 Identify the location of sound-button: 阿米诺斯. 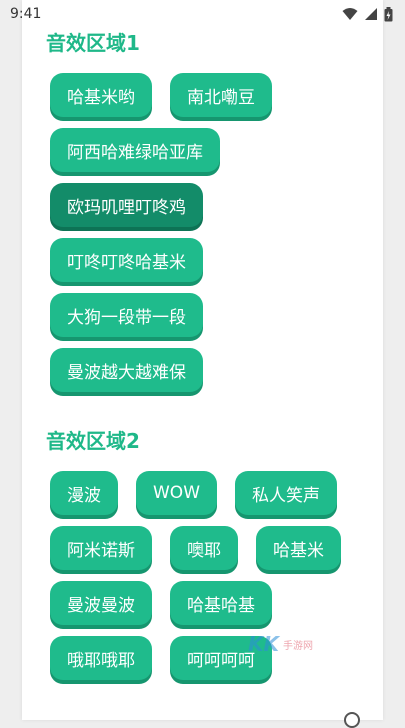
(101, 548).